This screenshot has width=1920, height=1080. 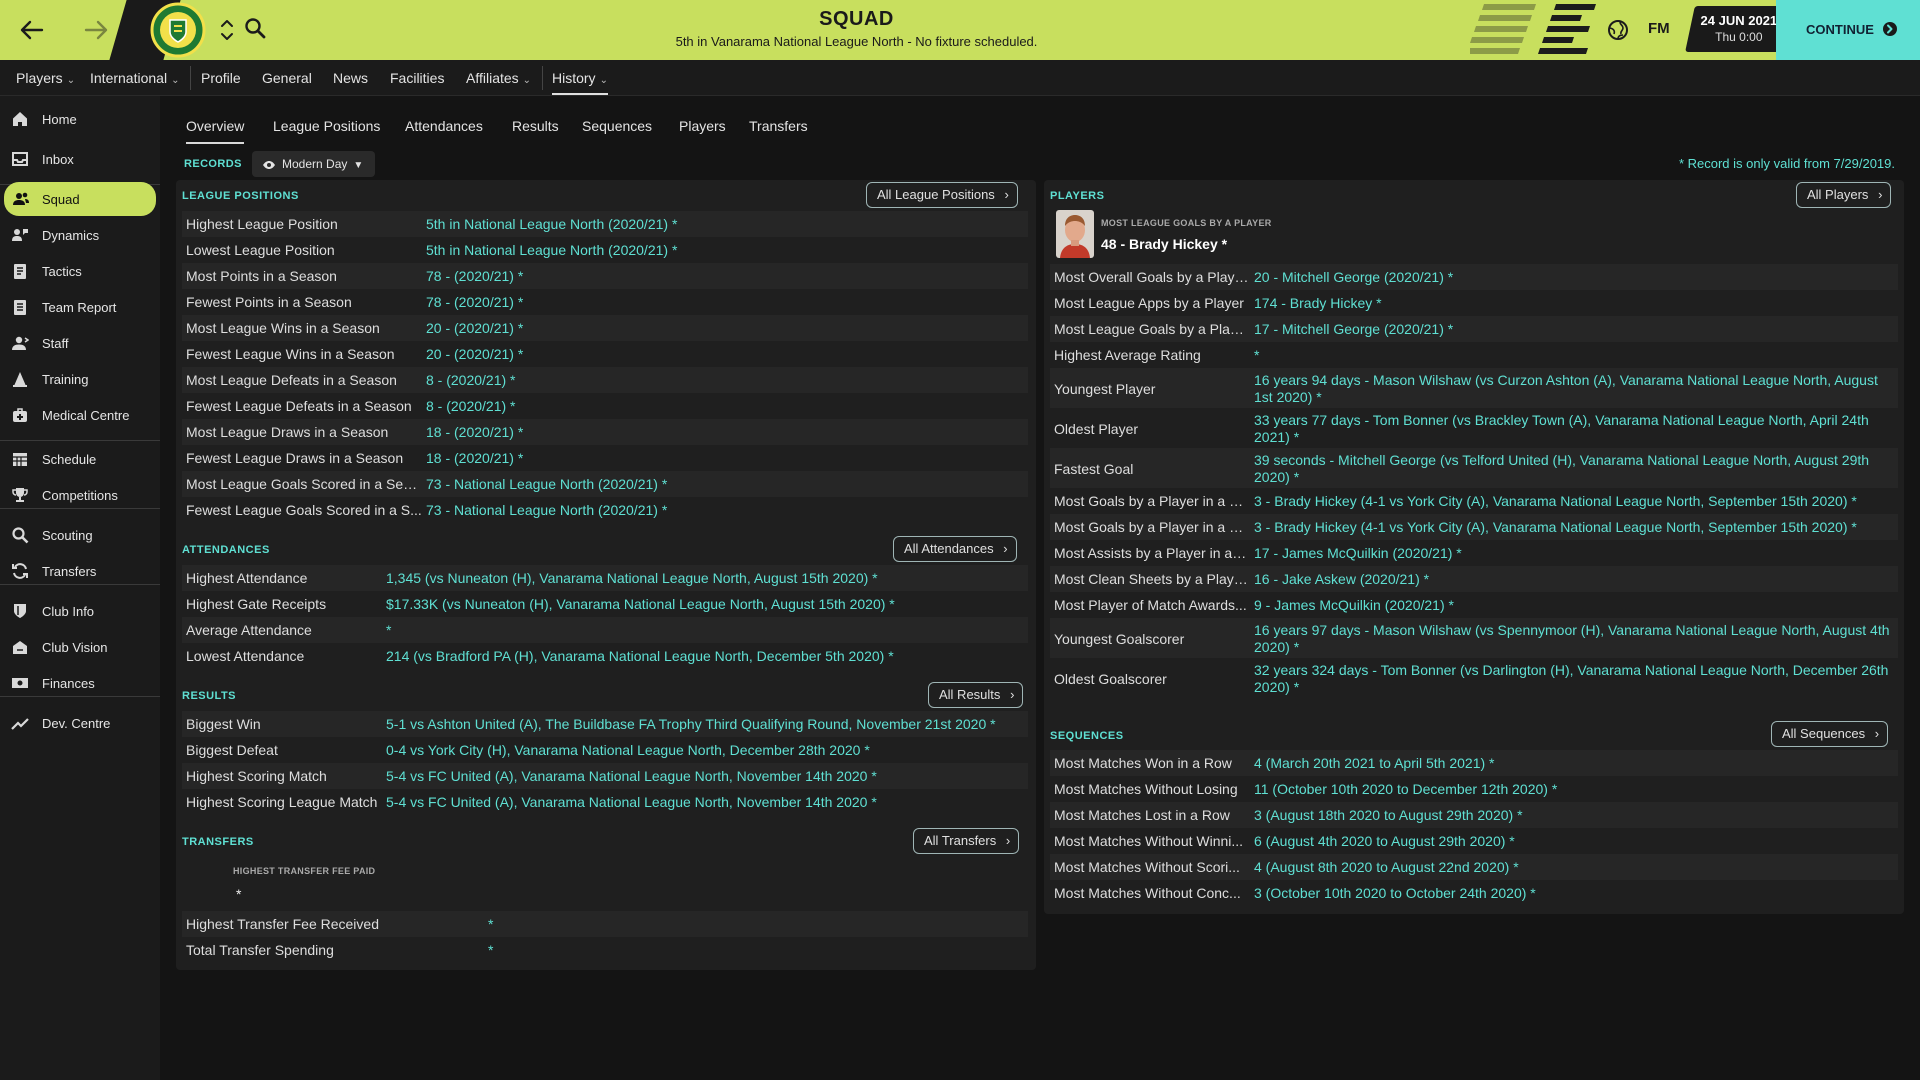 I want to click on sidebar-item-team-report: Team Report, so click(x=80, y=307).